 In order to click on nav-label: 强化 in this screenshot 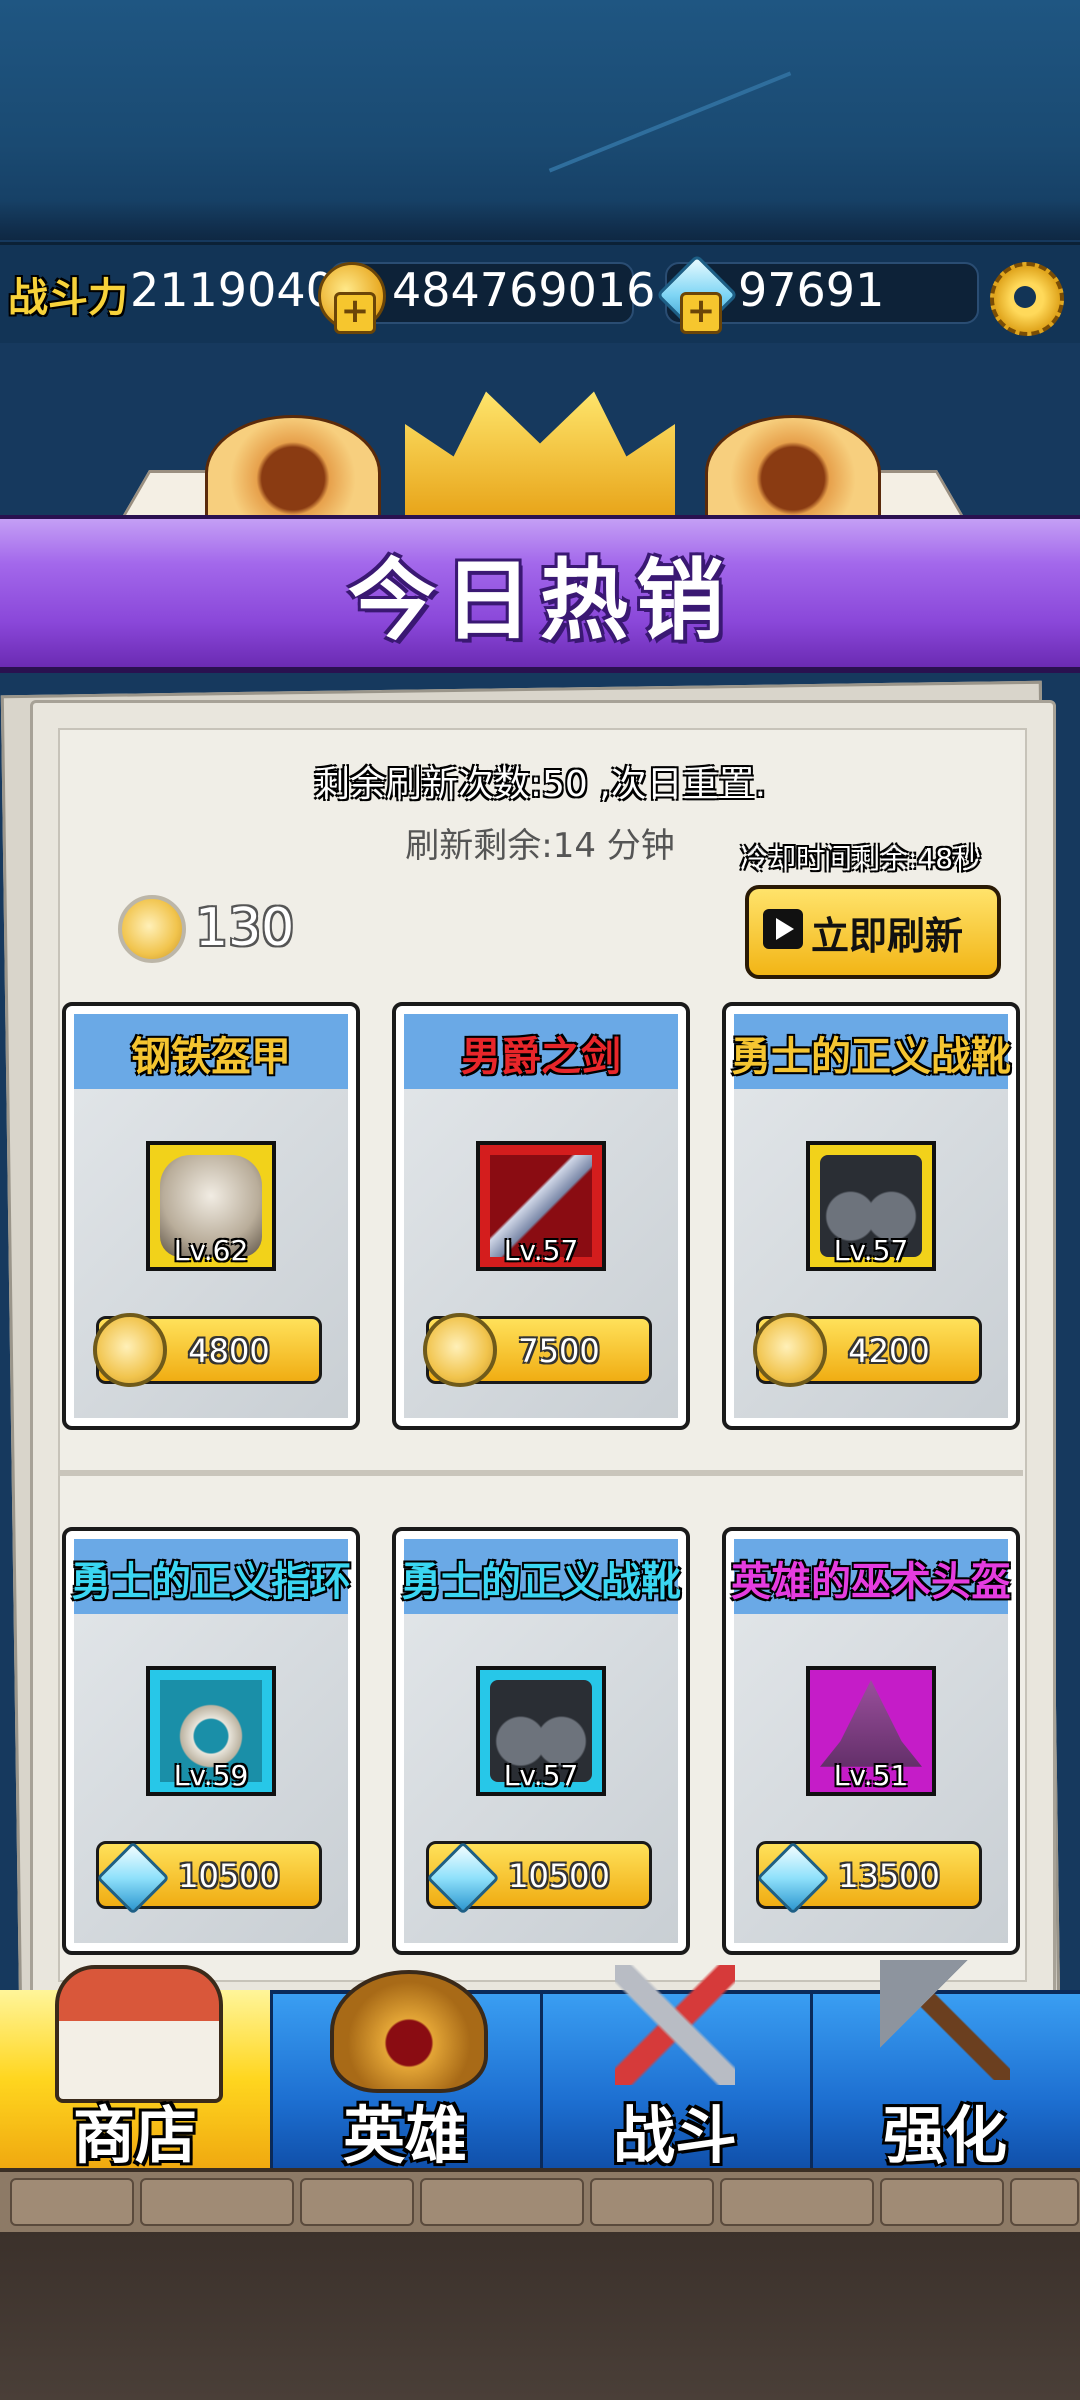, I will do `click(944, 2135)`.